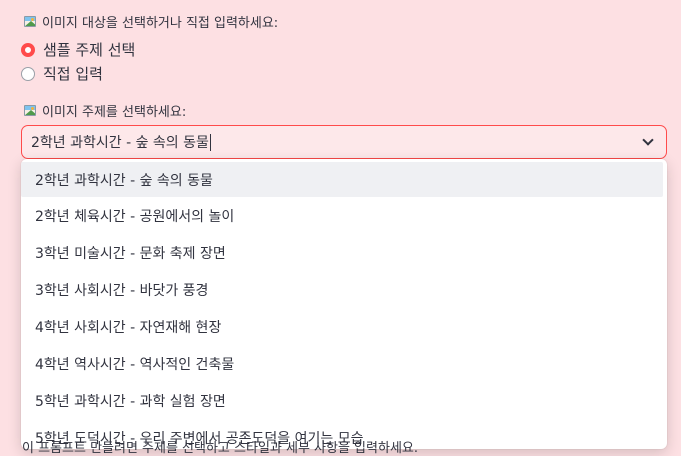 The image size is (681, 456). What do you see at coordinates (210, 142) in the screenshot?
I see `text-cursor` at bounding box center [210, 142].